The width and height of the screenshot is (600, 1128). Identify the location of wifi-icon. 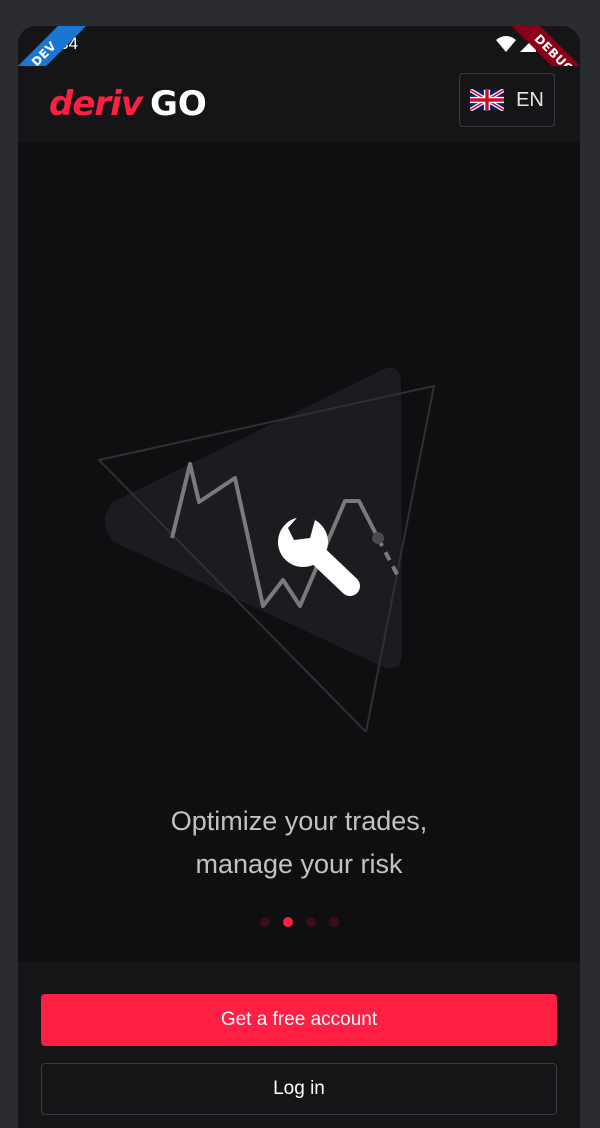
(506, 44).